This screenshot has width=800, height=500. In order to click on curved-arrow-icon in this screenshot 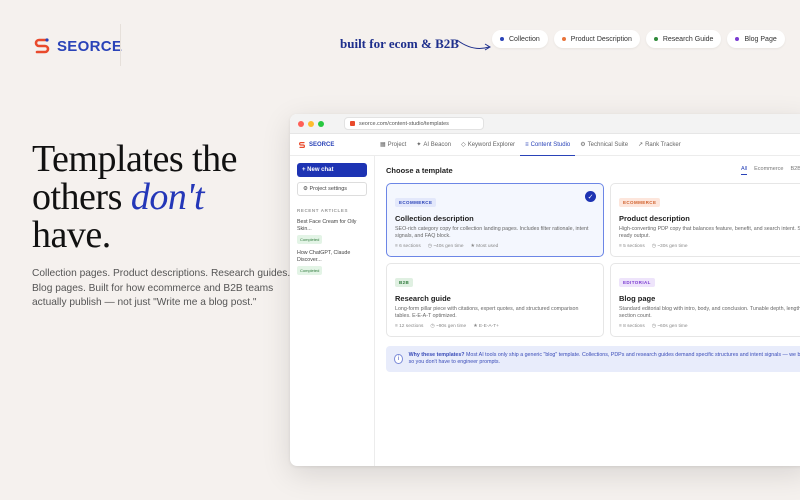, I will do `click(473, 45)`.